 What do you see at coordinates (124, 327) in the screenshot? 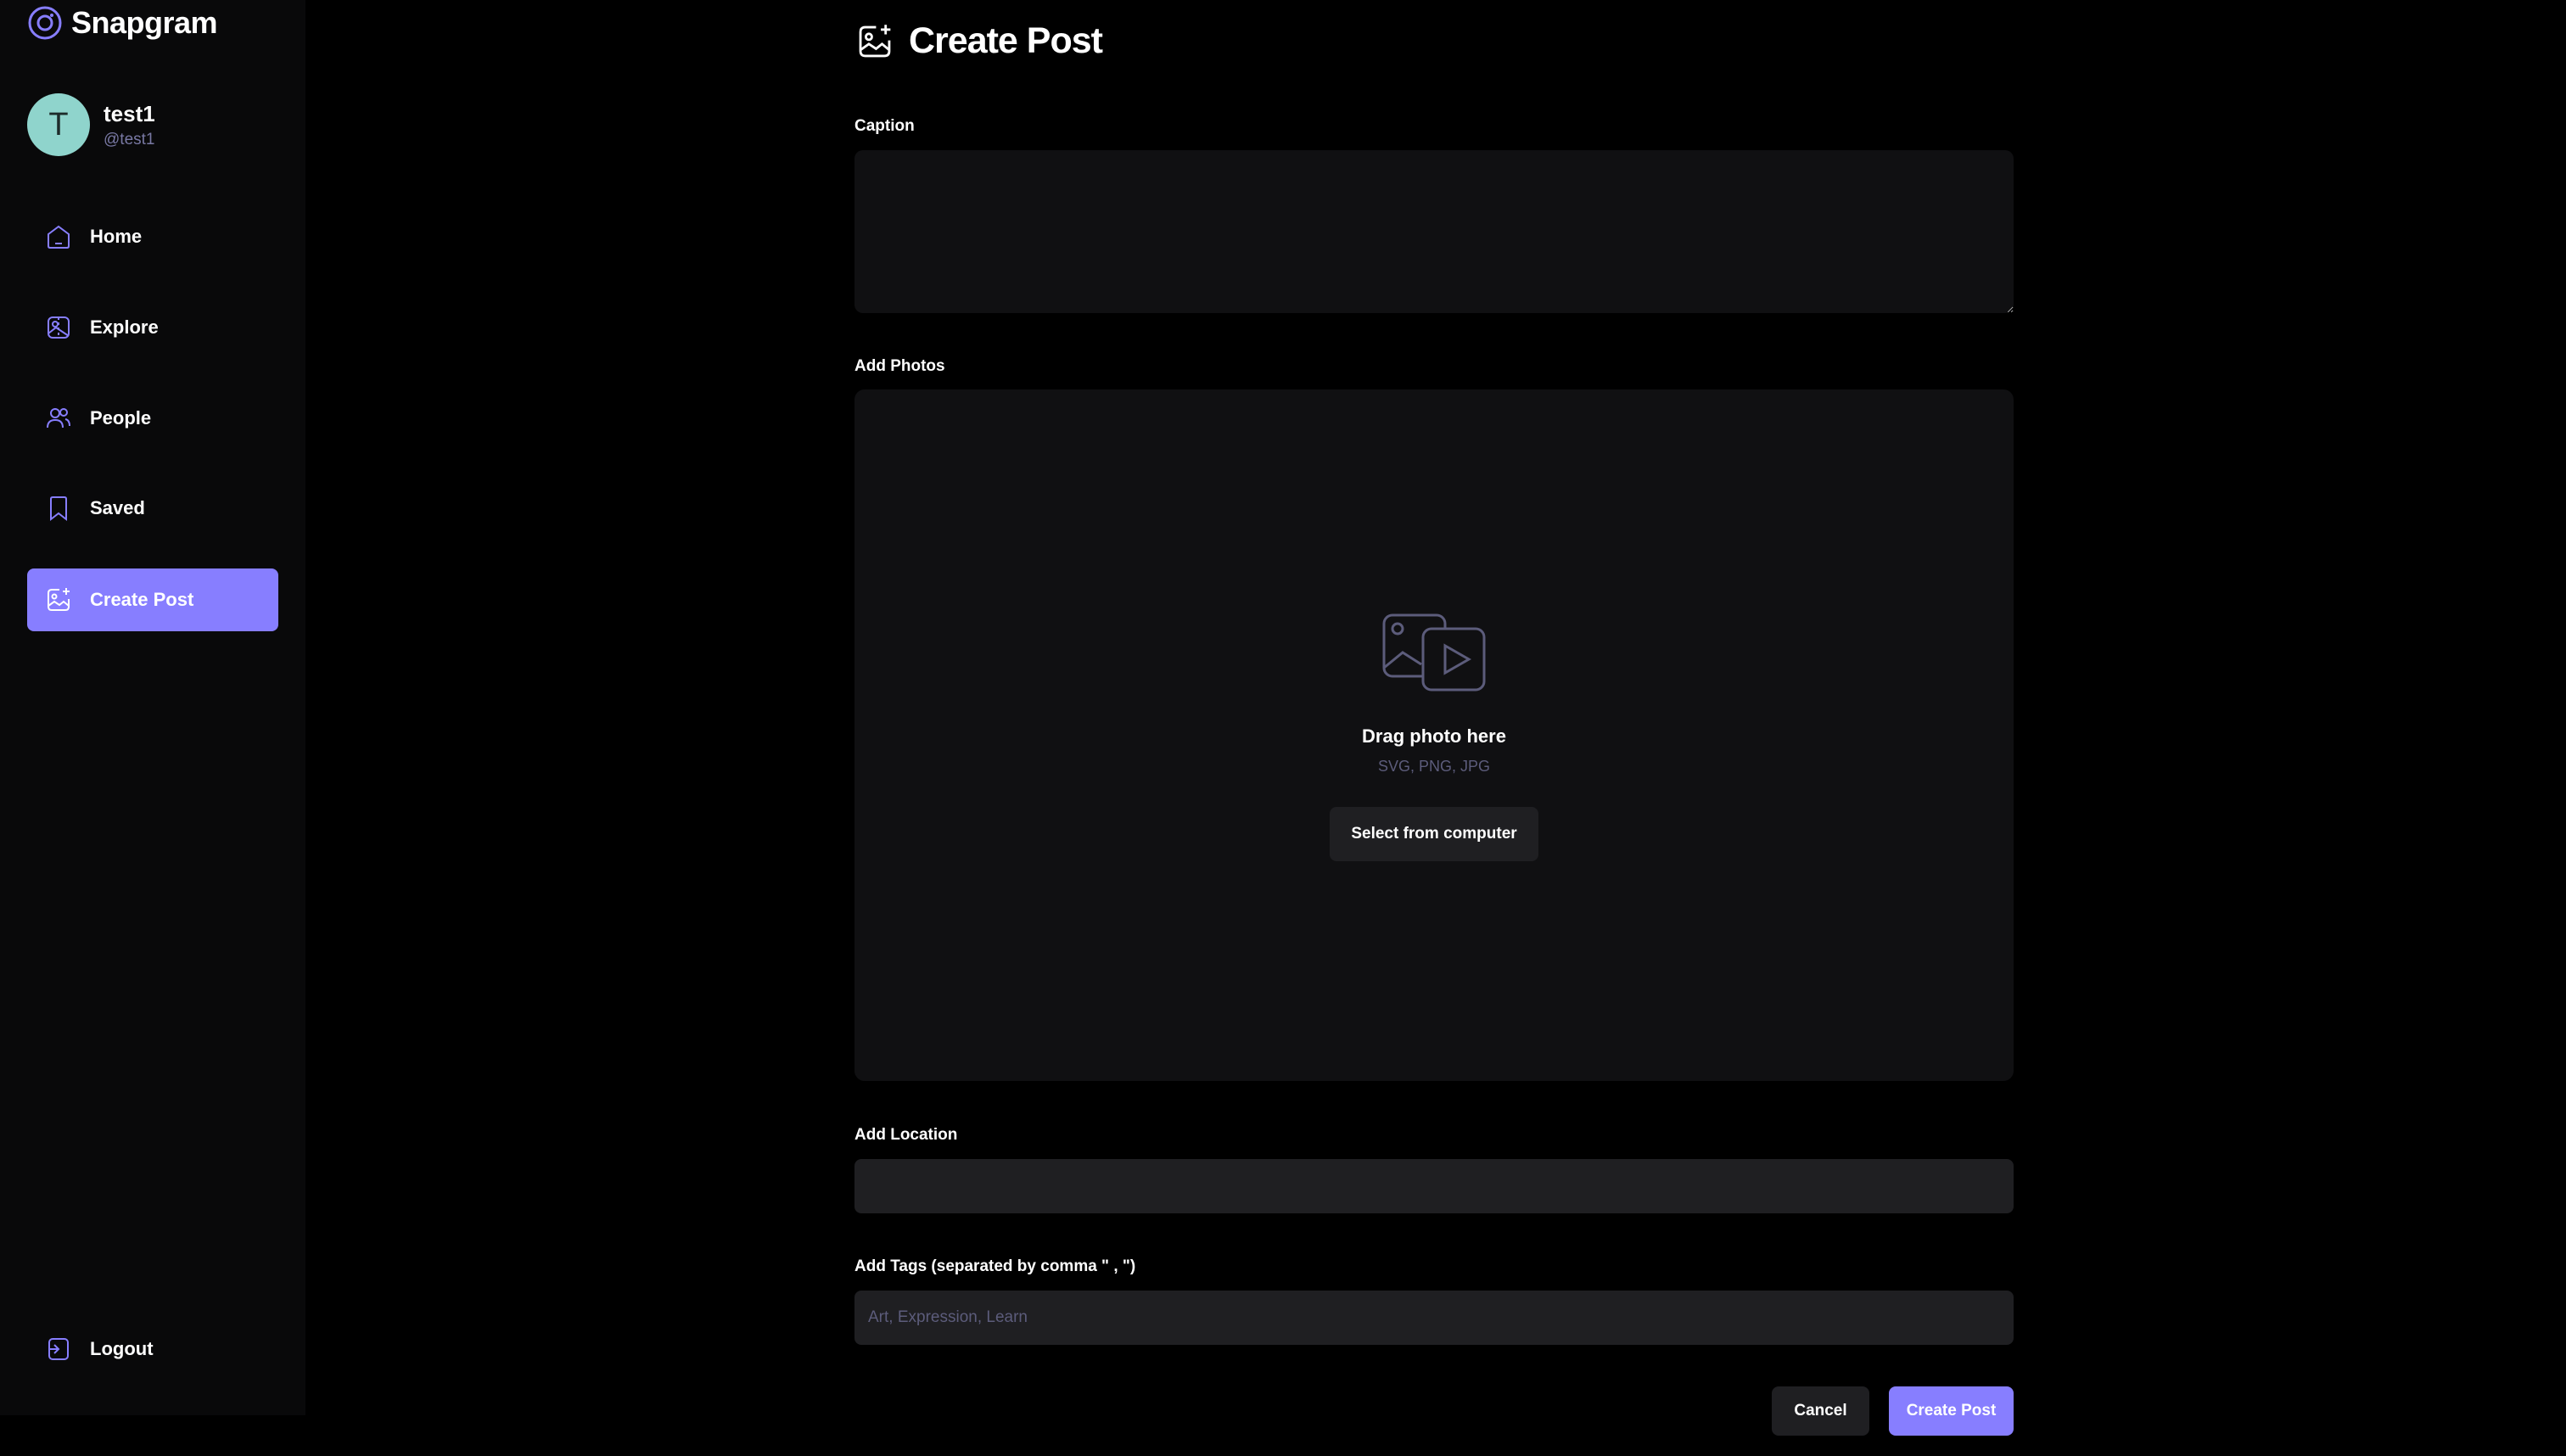
I see `sidebar-item-label: Explore` at bounding box center [124, 327].